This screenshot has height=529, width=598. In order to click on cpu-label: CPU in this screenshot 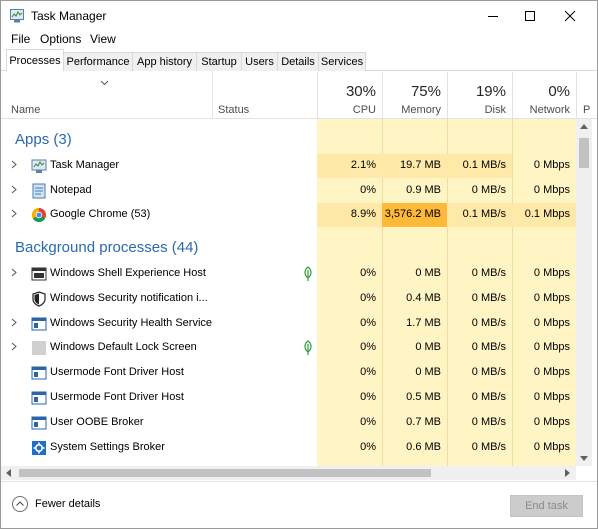, I will do `click(364, 110)`.